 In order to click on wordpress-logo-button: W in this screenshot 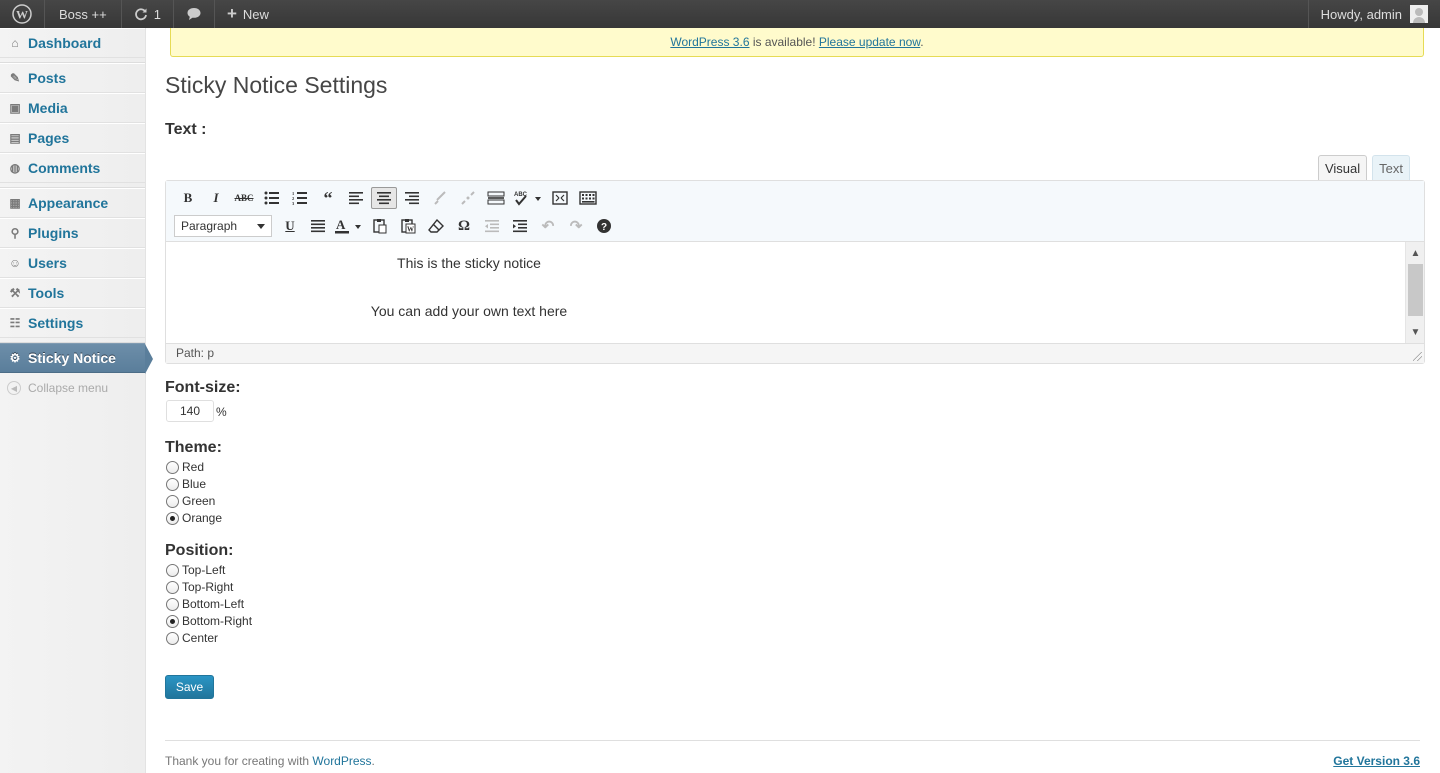, I will do `click(22, 14)`.